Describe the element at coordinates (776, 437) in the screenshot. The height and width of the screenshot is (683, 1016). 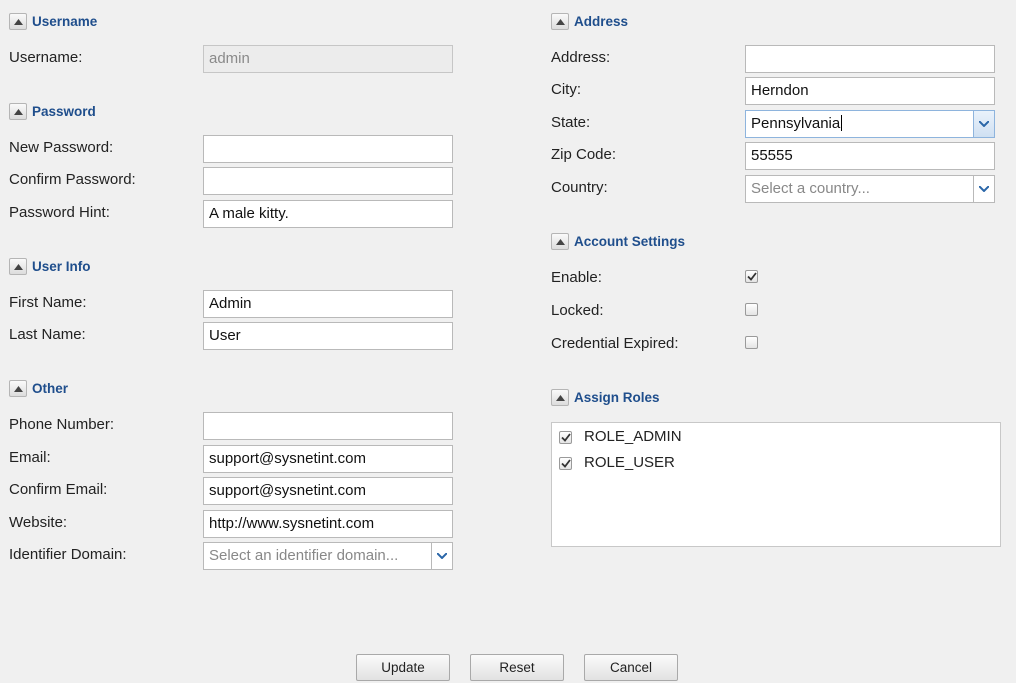
I see `role-item-admin: ROLE_ADMIN` at that location.